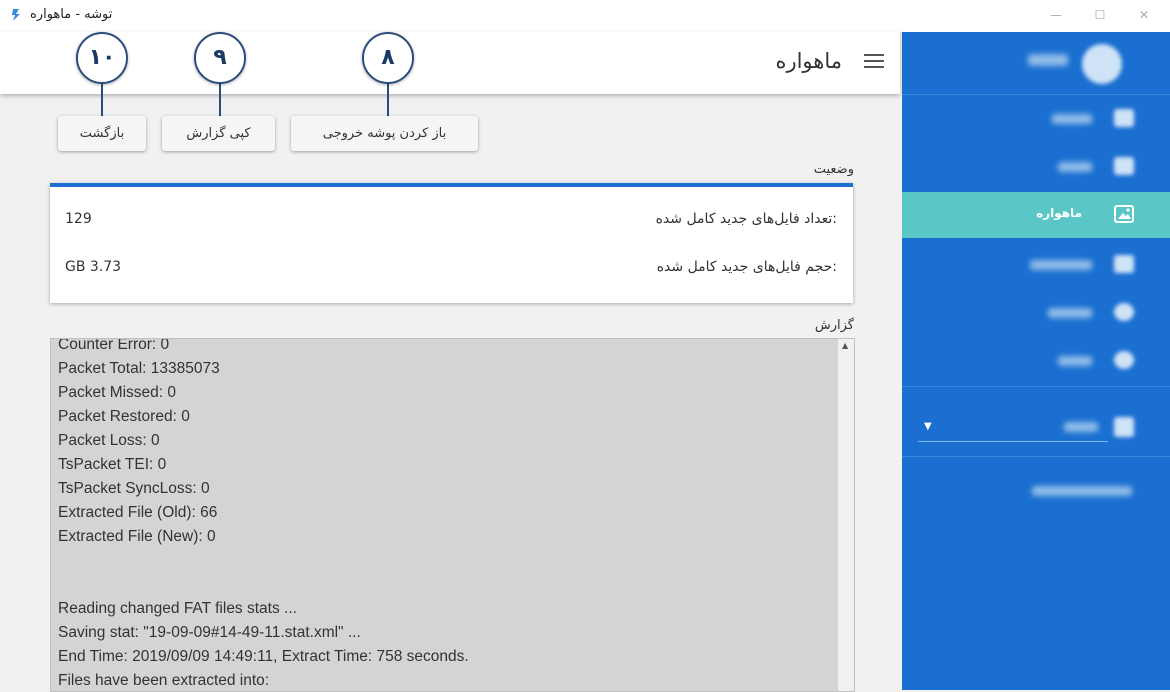  What do you see at coordinates (114, 345) in the screenshot?
I see `report-line: Counter Error: 0` at bounding box center [114, 345].